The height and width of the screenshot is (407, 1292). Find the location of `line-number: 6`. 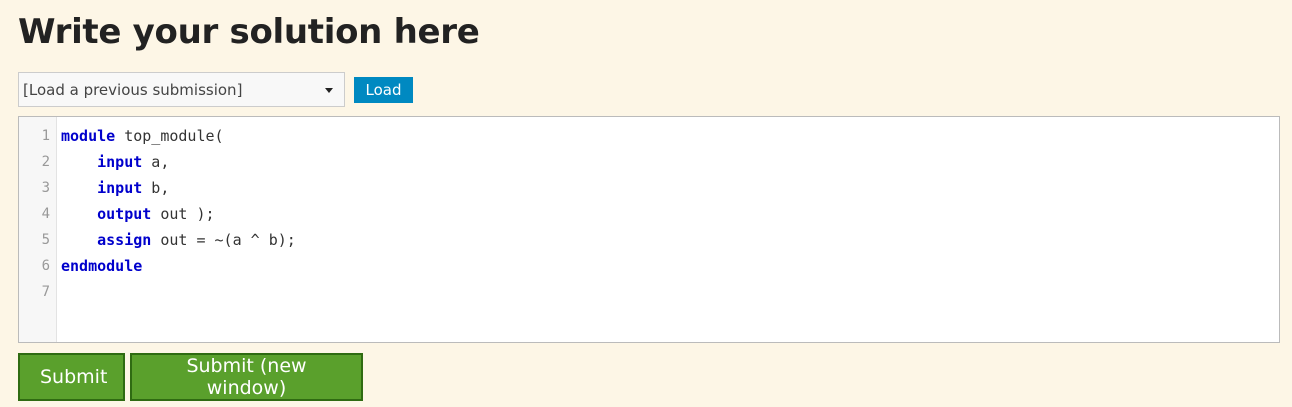

line-number: 6 is located at coordinates (45, 266).